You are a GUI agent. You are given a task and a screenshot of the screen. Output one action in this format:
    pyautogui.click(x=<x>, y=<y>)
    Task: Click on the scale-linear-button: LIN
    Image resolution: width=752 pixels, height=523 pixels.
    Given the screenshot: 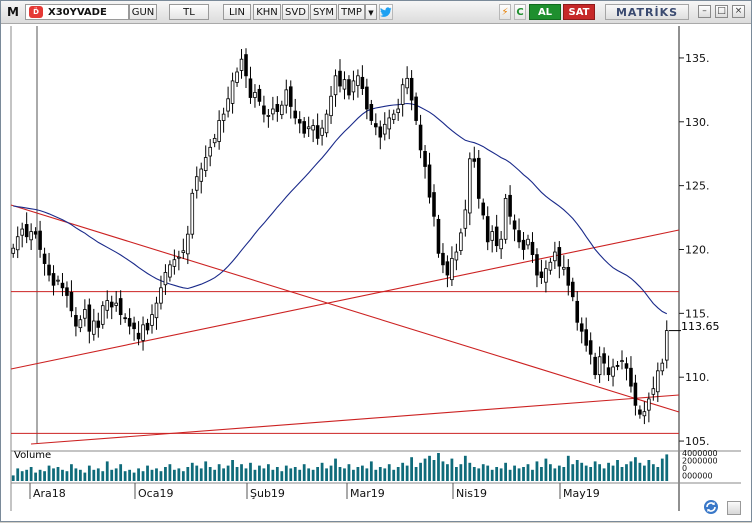 What is the action you would take?
    pyautogui.click(x=237, y=12)
    